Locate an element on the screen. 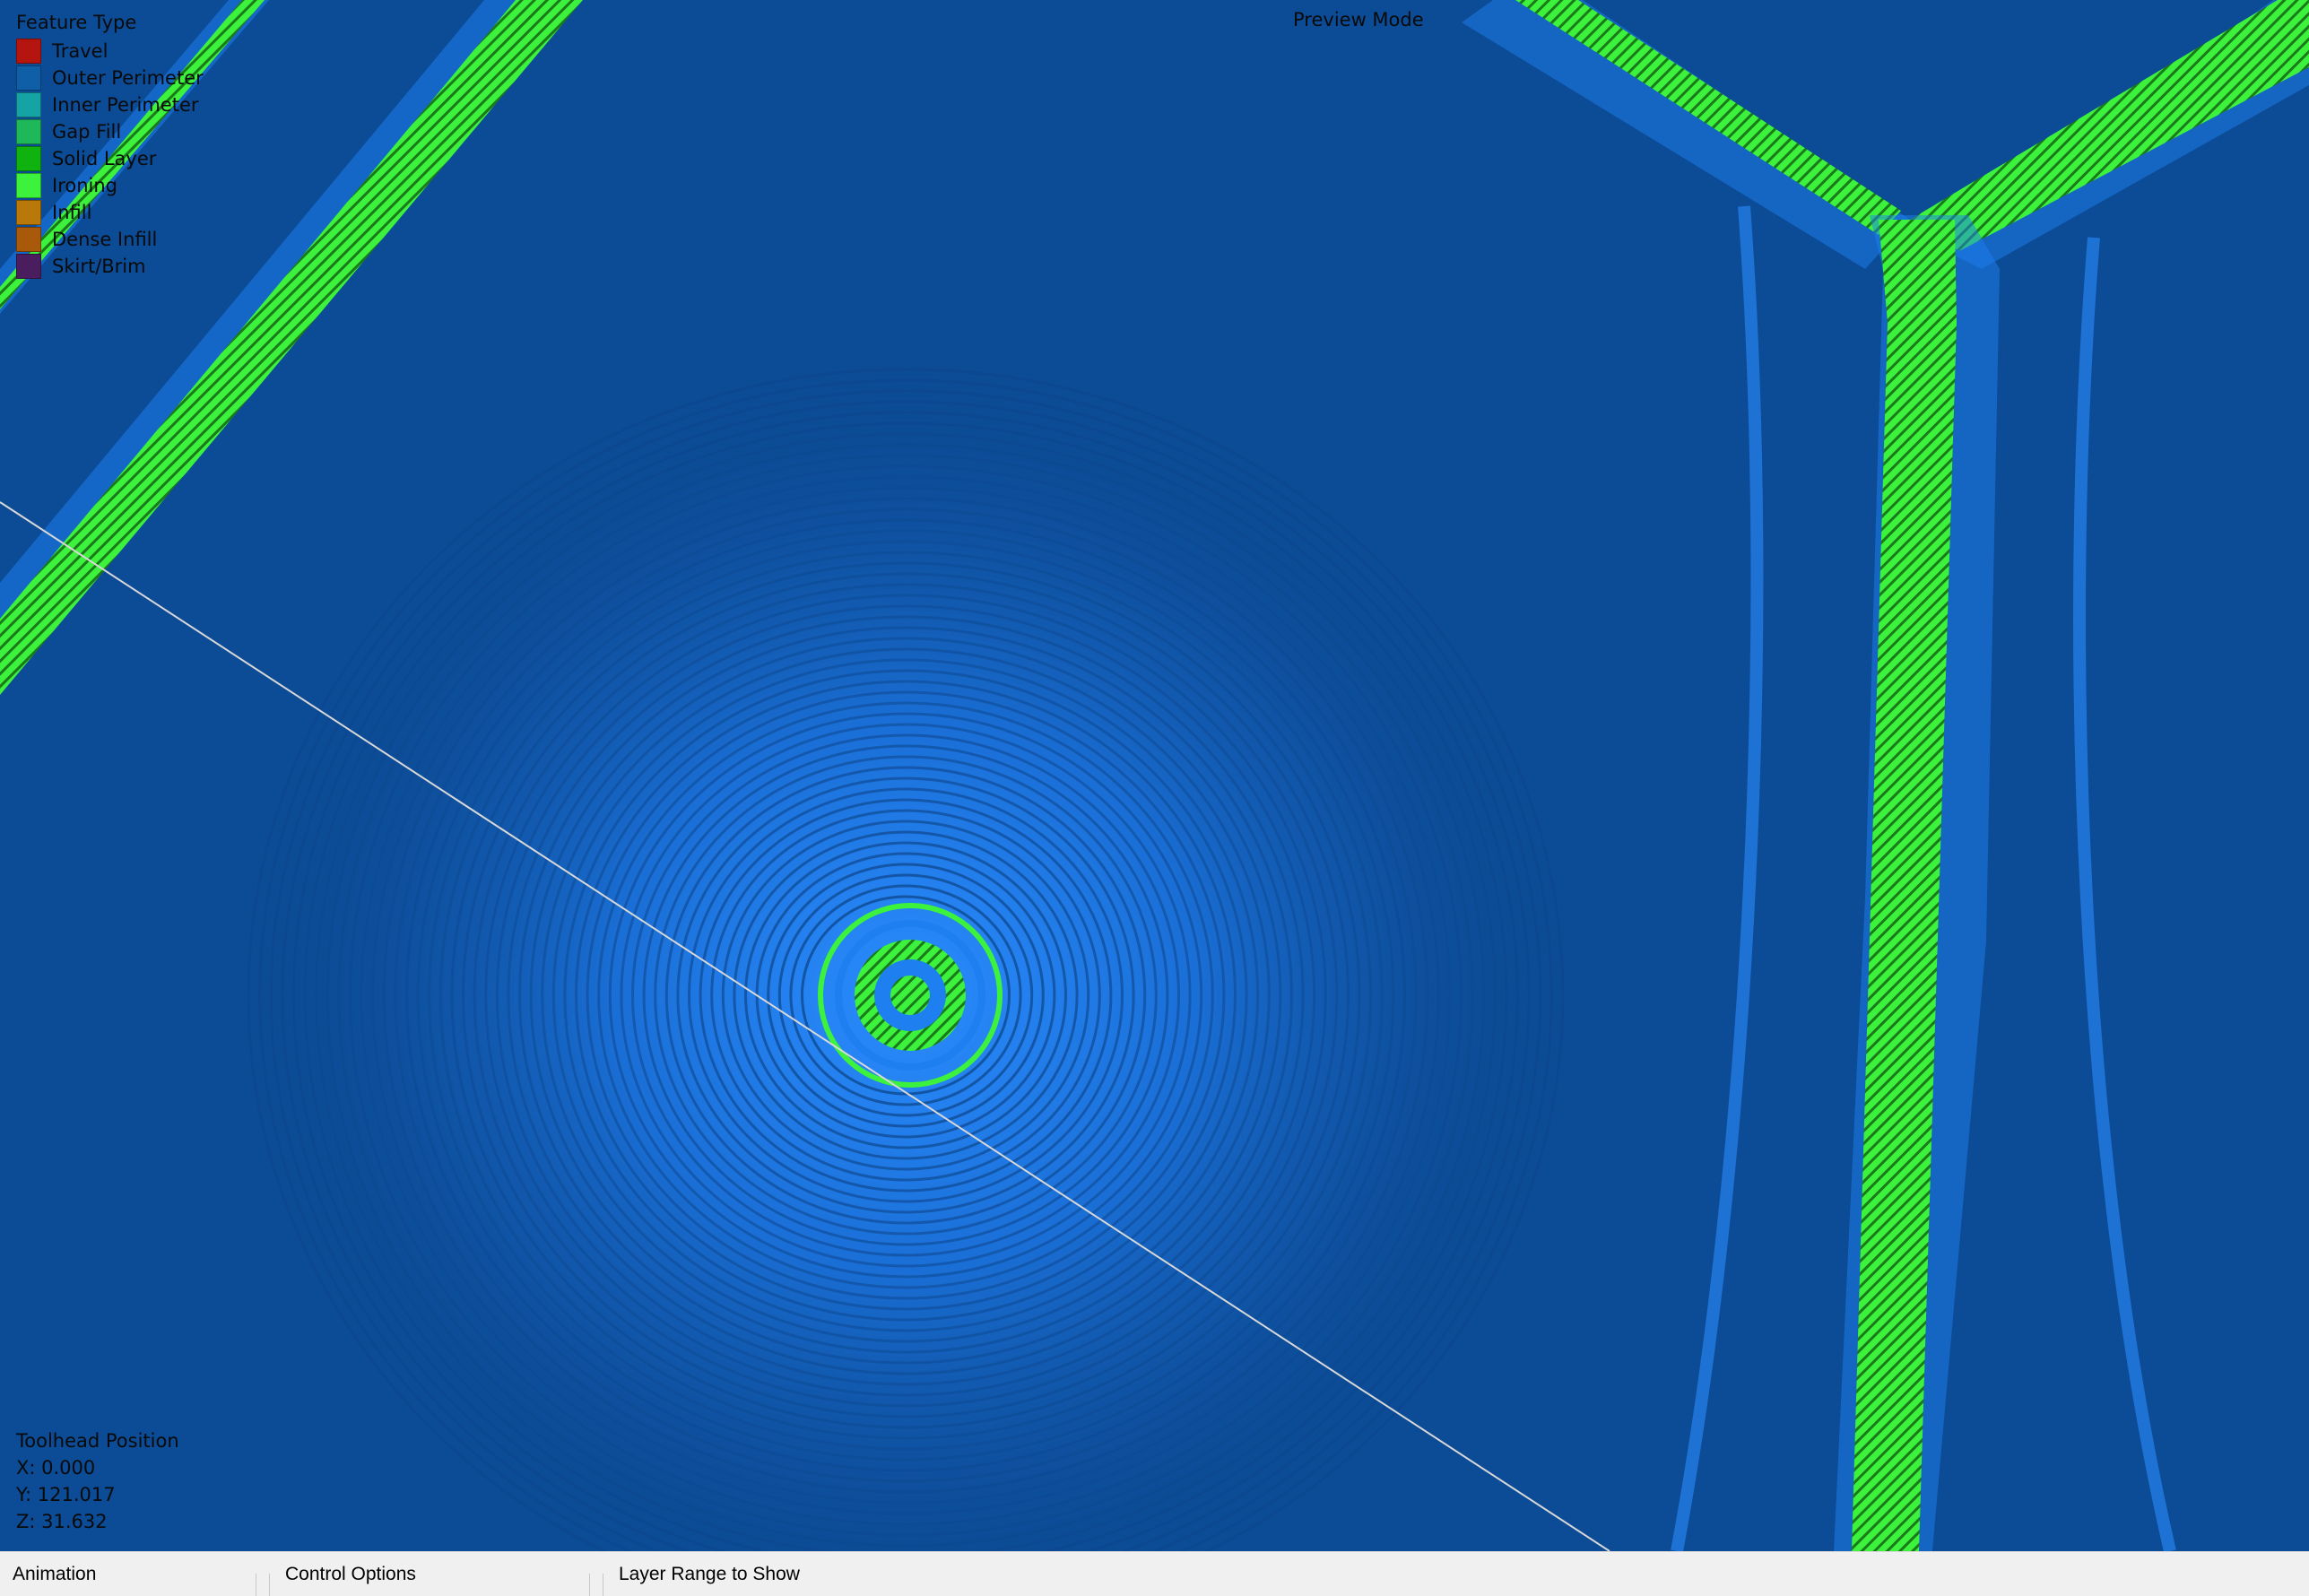 This screenshot has width=2309, height=1596. legend-label: Gap Fill is located at coordinates (87, 132).